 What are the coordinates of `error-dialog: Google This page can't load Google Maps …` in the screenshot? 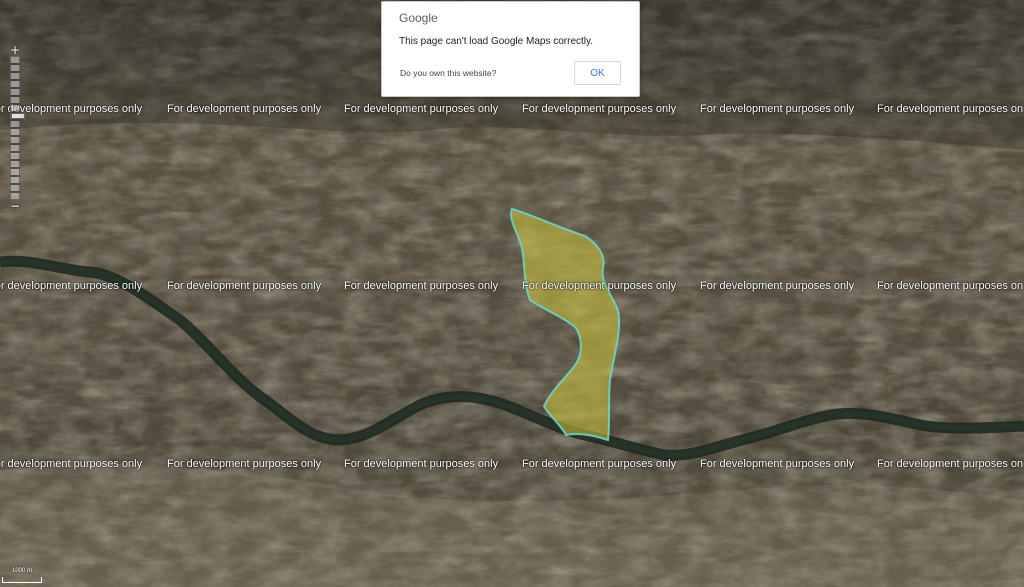 It's located at (510, 49).